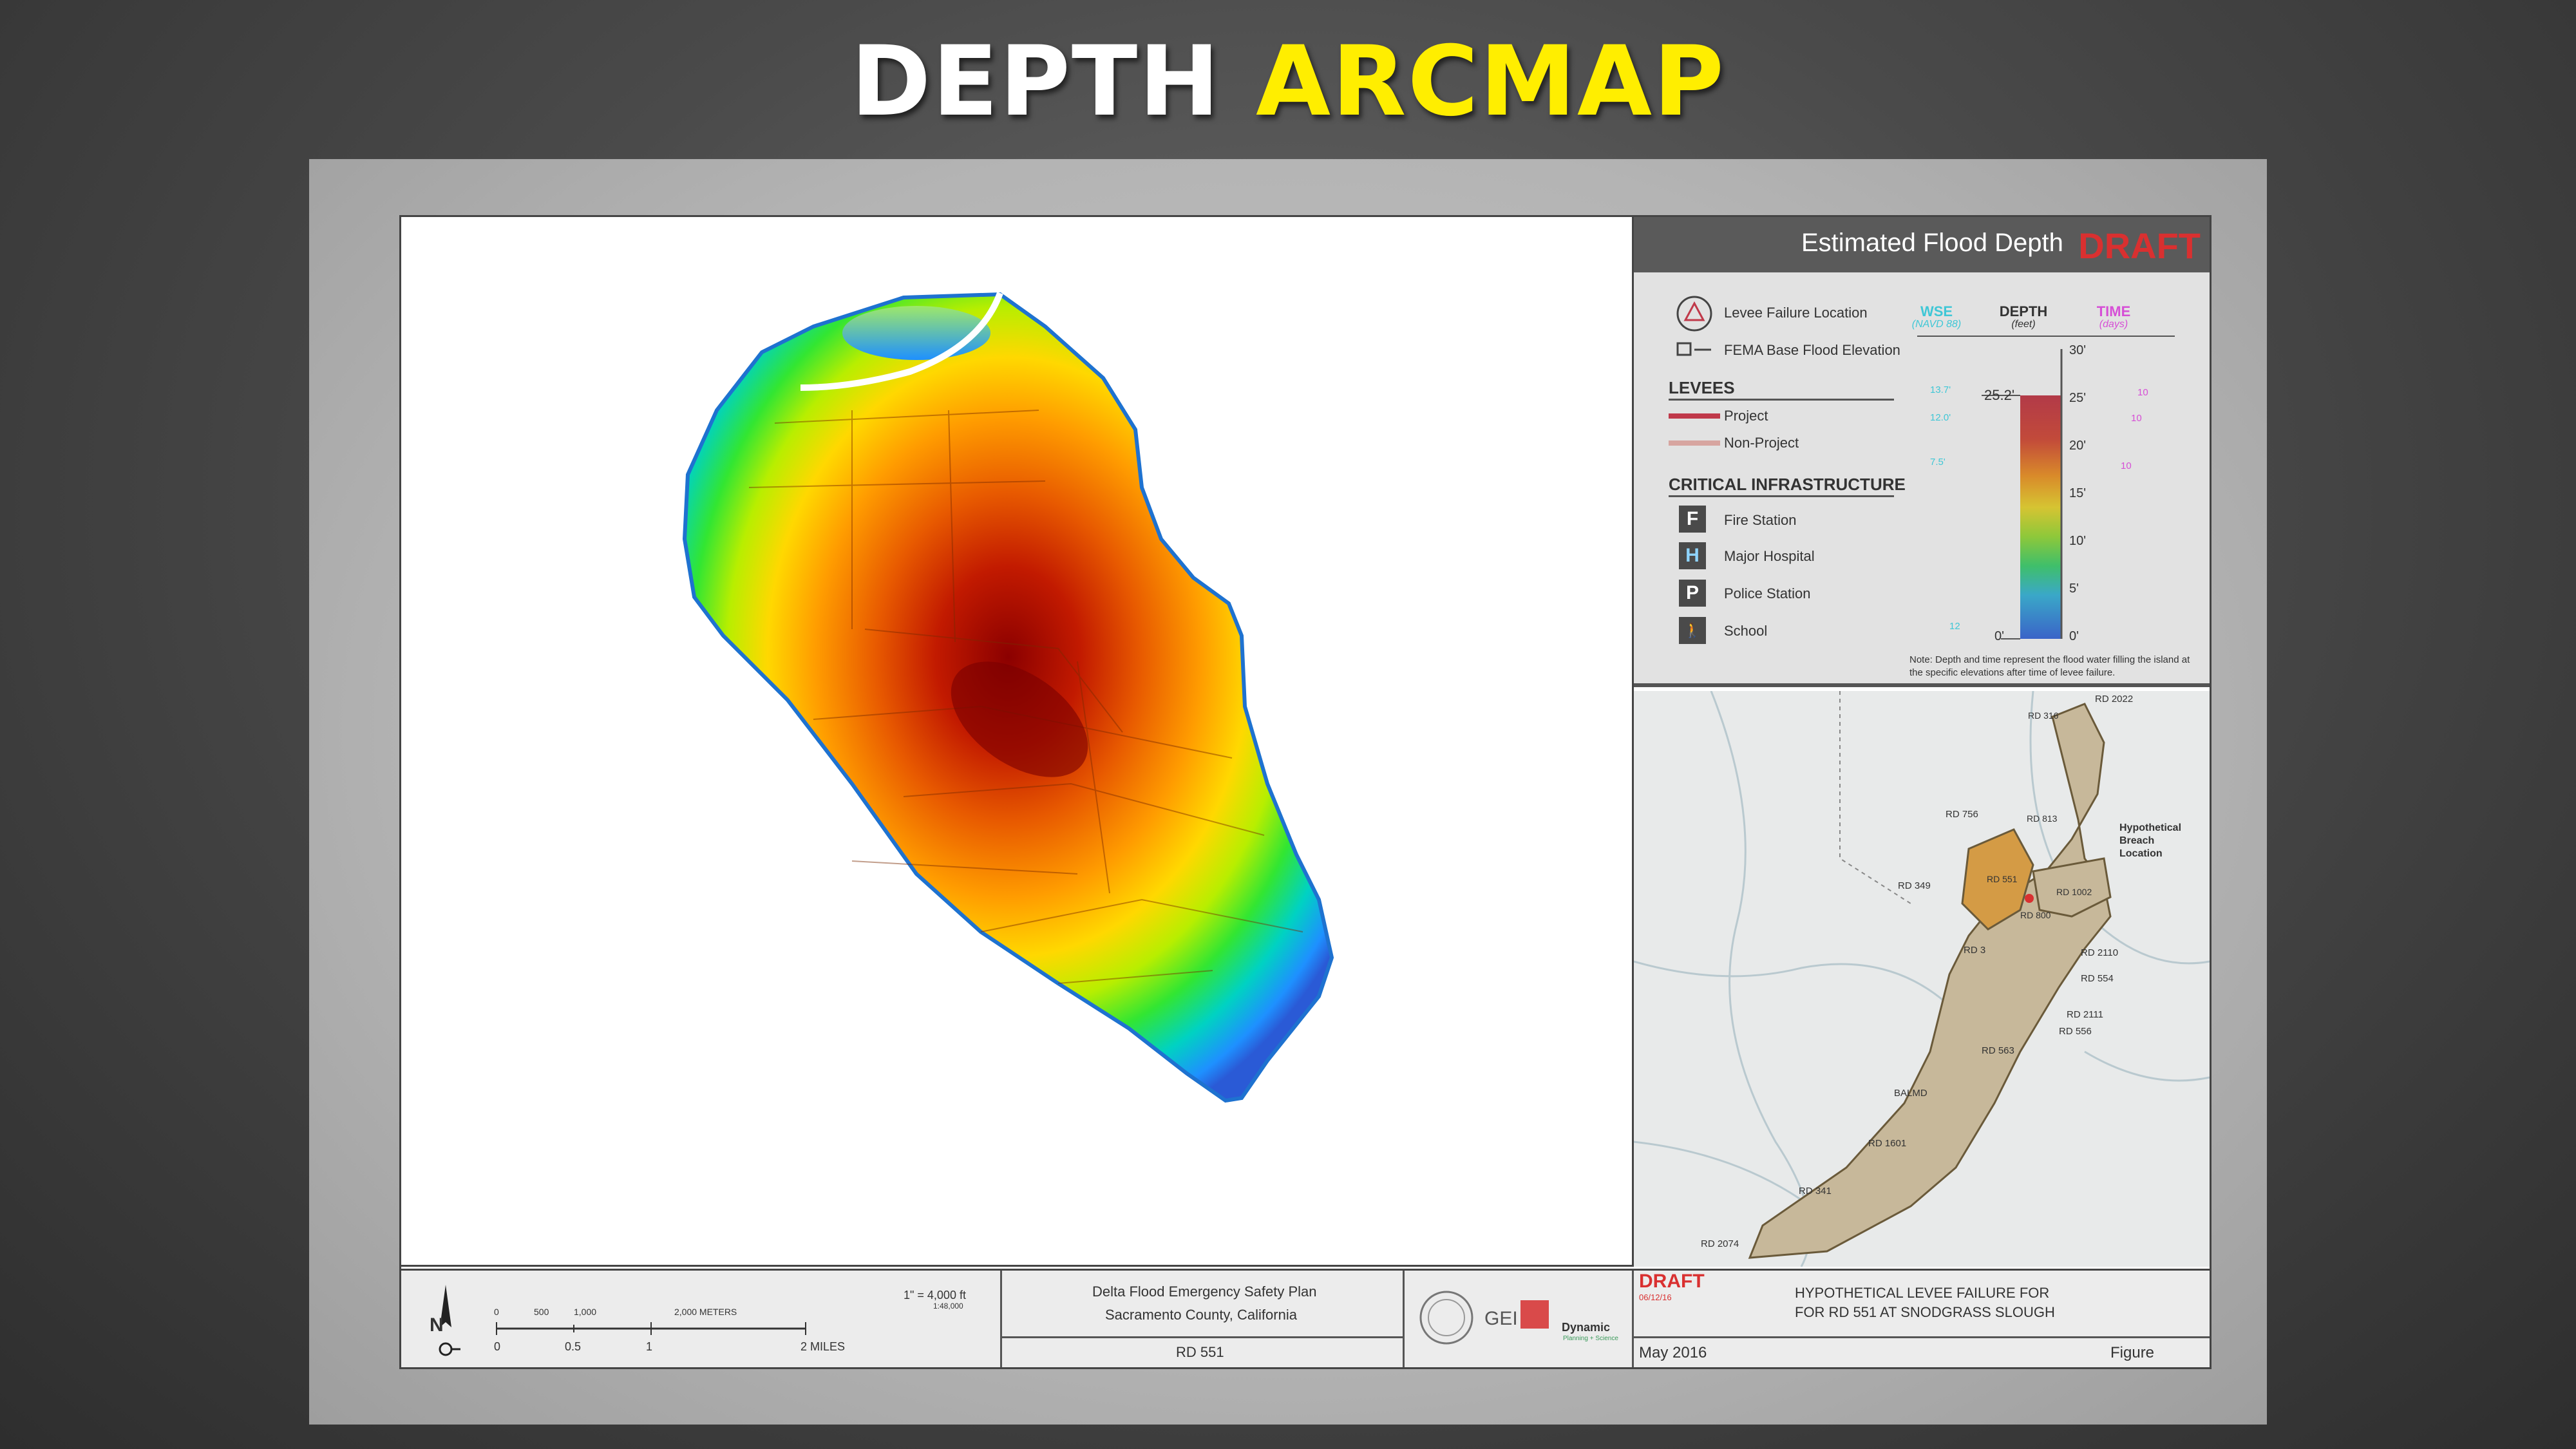  What do you see at coordinates (1501, 1319) in the screenshot?
I see `gei-logo: GEI` at bounding box center [1501, 1319].